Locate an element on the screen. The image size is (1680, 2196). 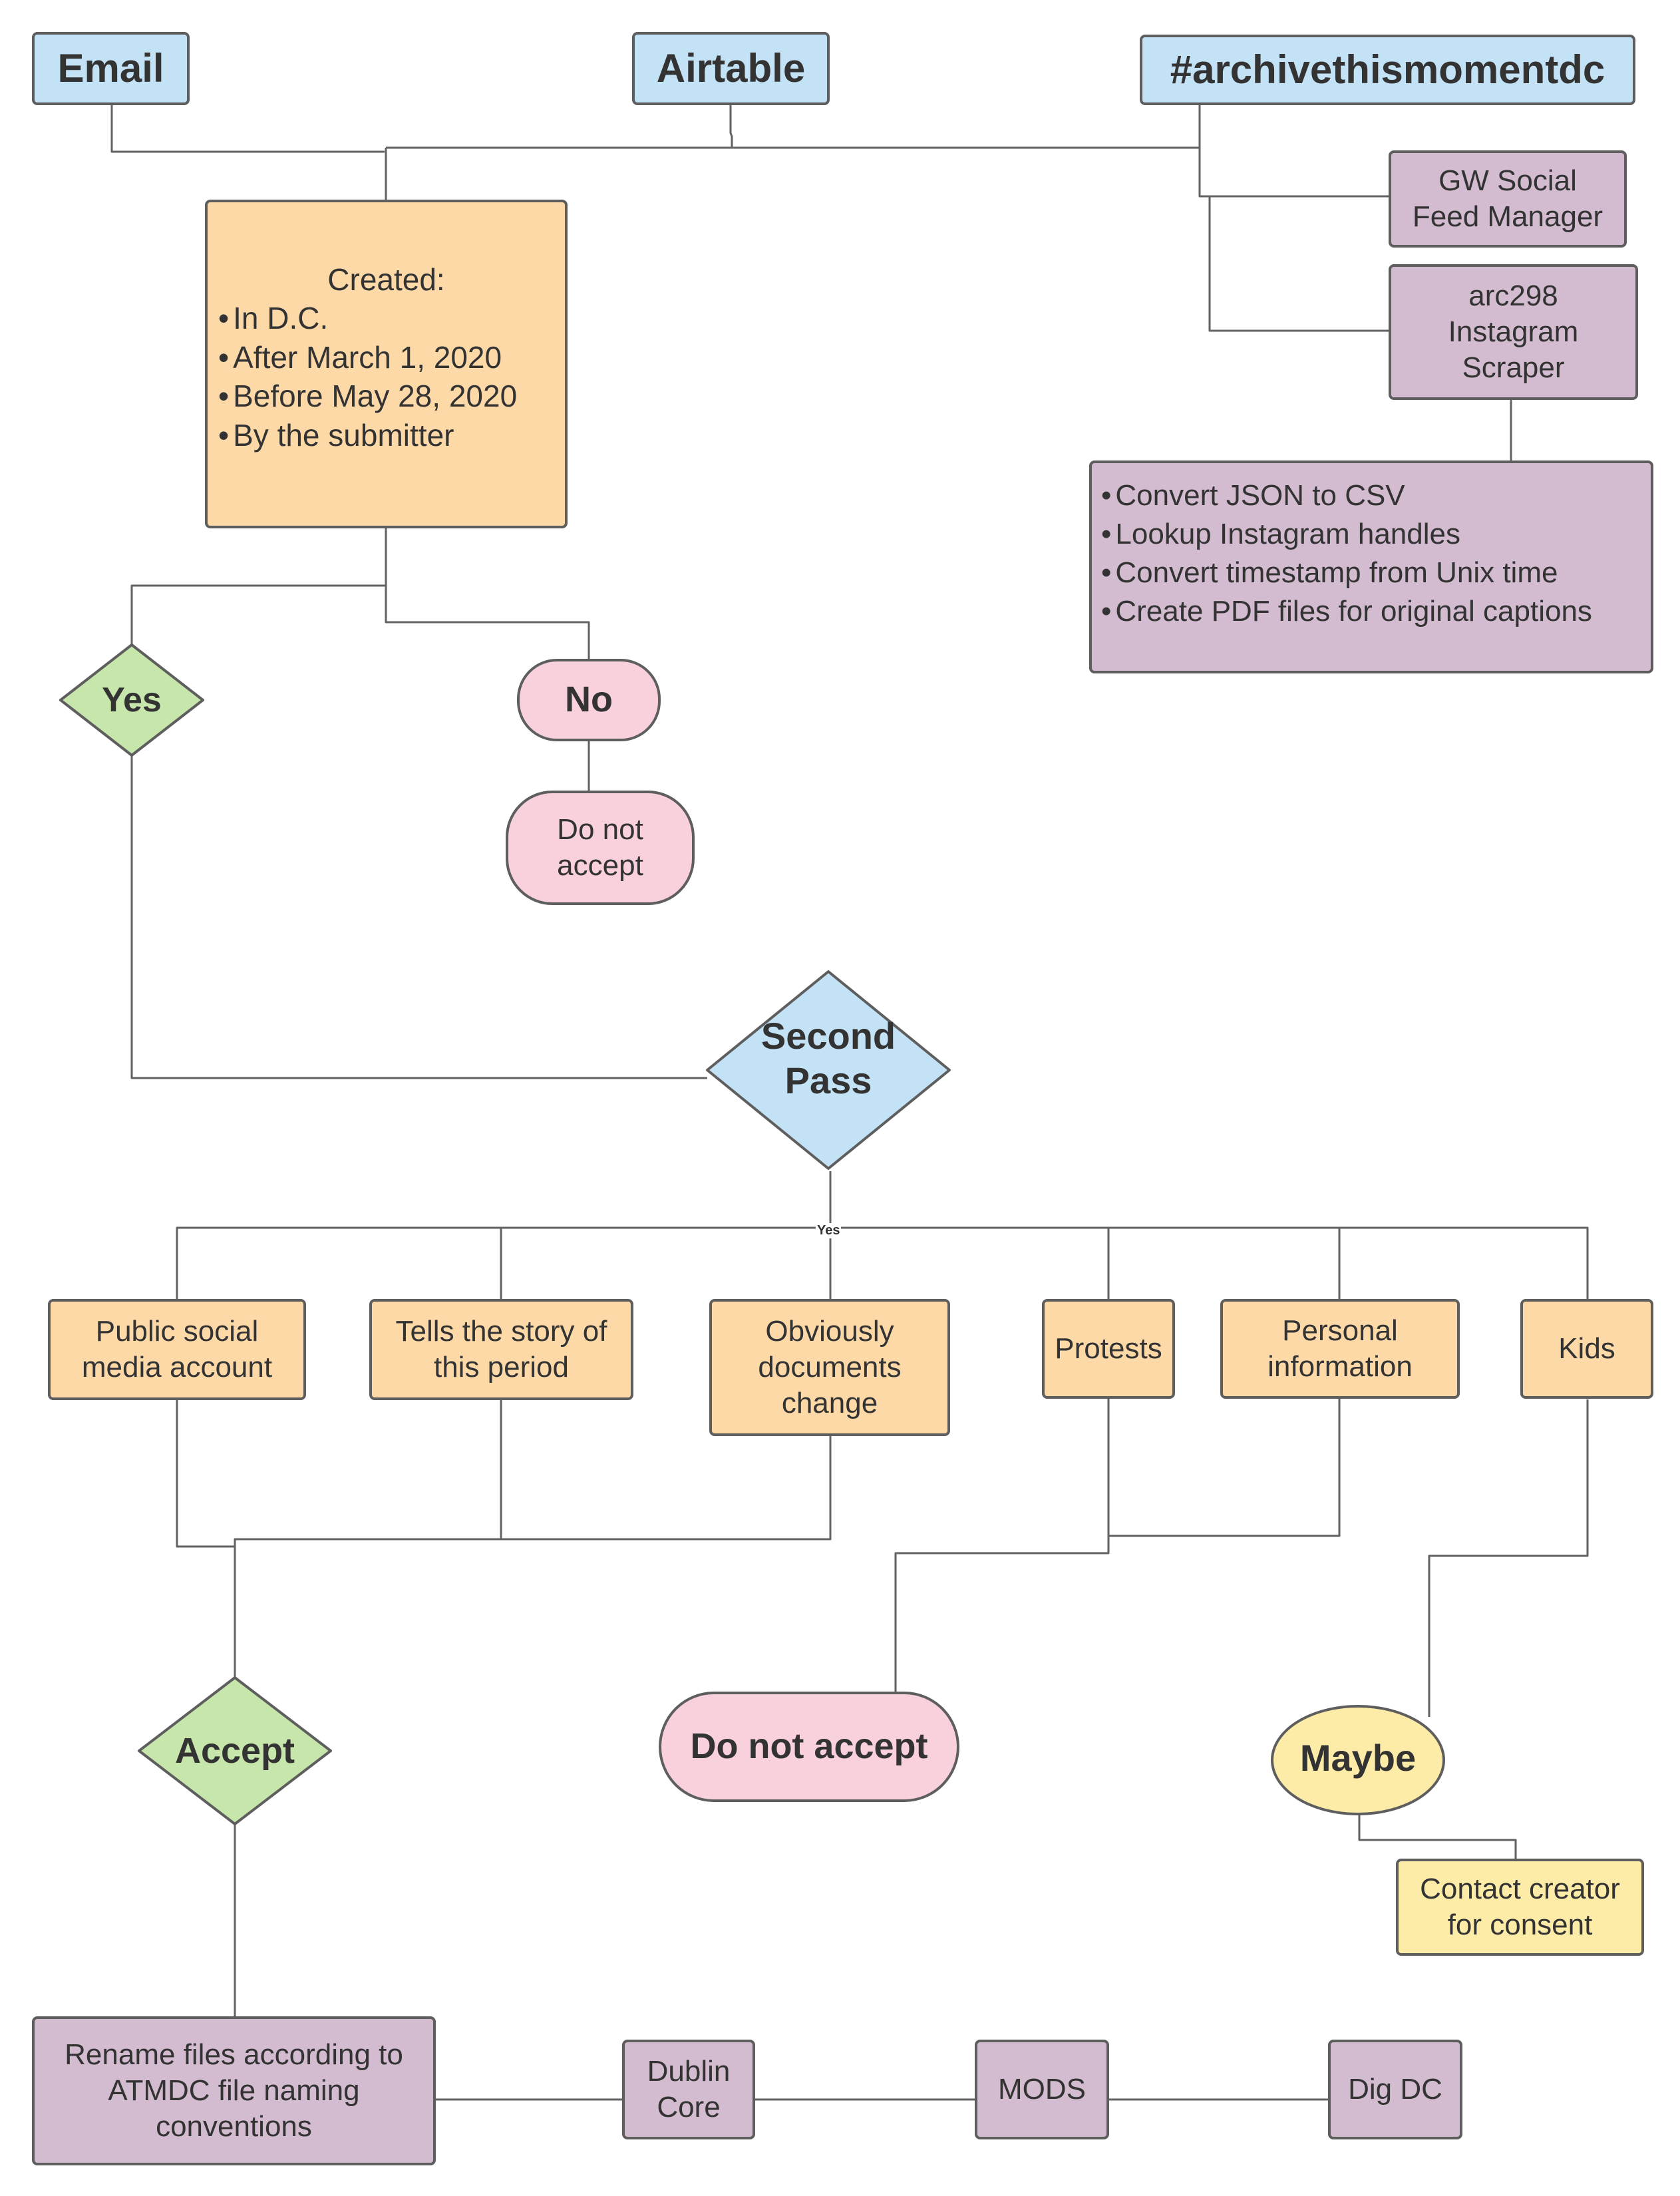
connector-kids-maybe is located at coordinates (1509, 1558).